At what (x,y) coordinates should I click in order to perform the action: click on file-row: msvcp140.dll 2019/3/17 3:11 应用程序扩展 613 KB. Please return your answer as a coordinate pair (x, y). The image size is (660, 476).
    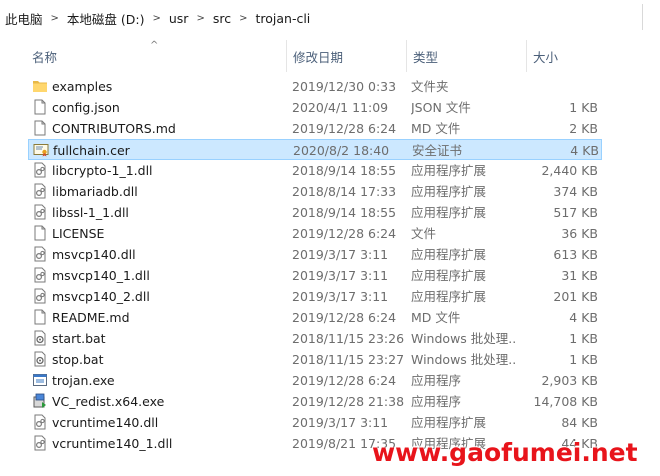
    Looking at the image, I should click on (315, 254).